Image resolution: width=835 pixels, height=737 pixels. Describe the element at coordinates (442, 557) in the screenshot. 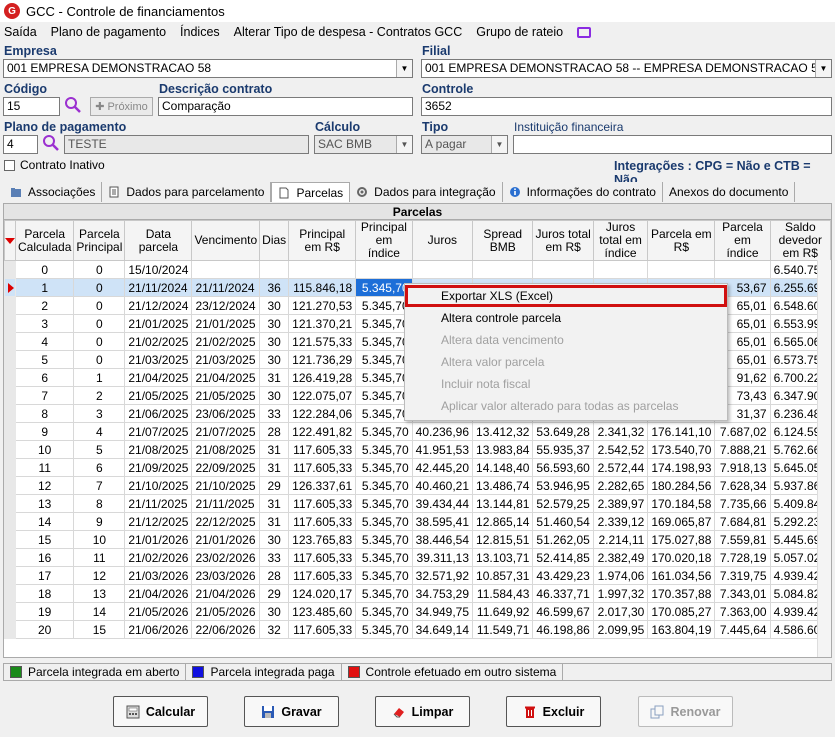

I see `table-cell: 39.311,13` at that location.